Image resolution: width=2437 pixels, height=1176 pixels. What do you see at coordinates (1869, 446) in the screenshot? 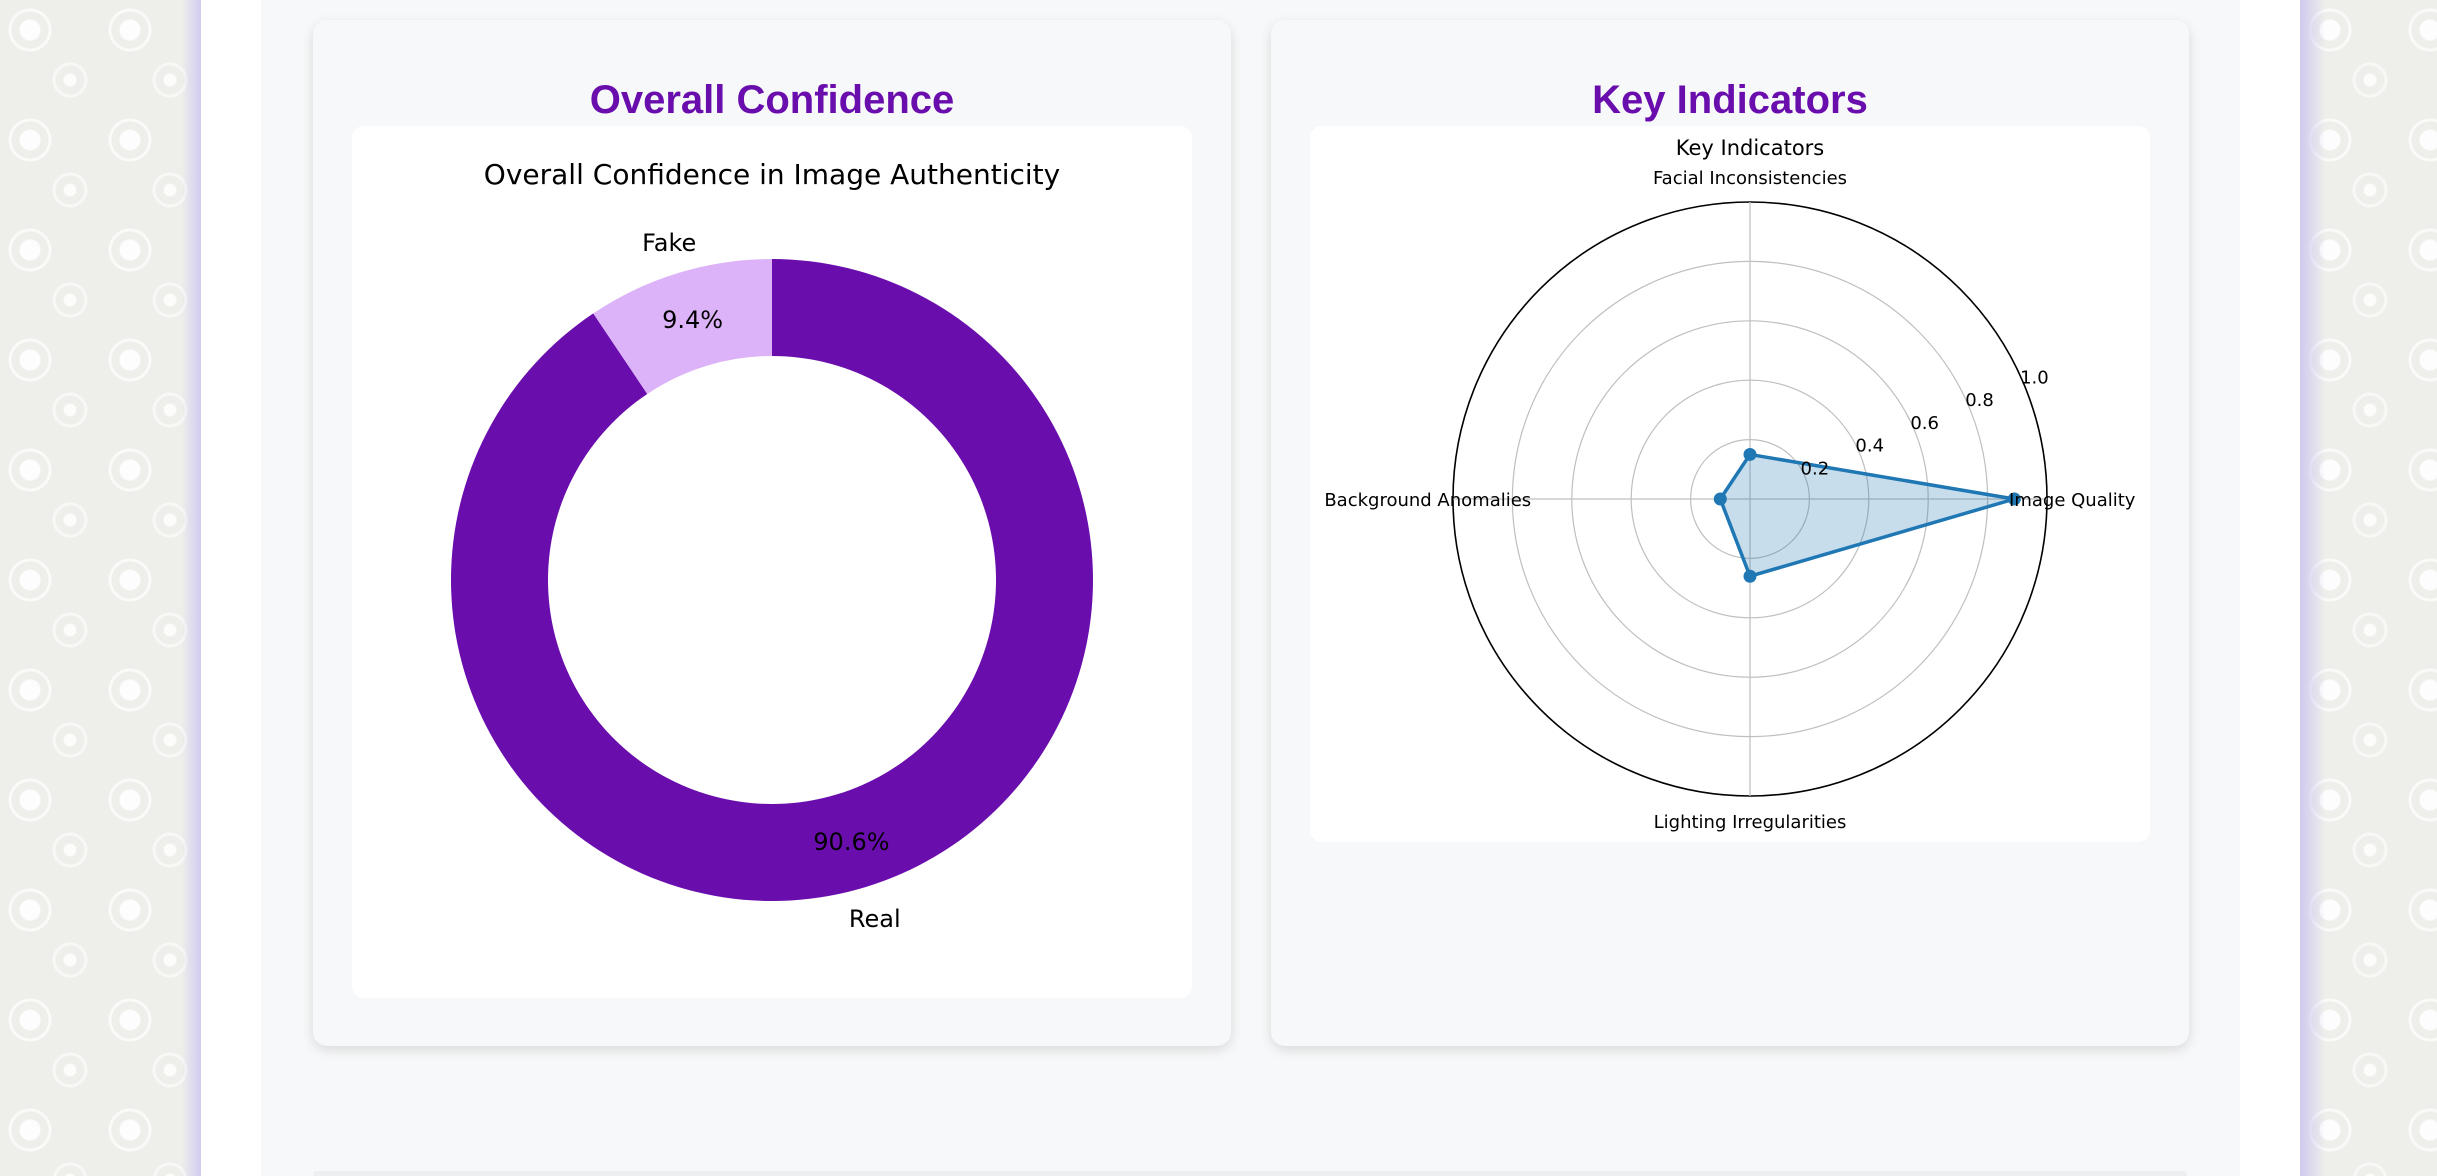
I see `radar-tick-label: 0.4` at bounding box center [1869, 446].